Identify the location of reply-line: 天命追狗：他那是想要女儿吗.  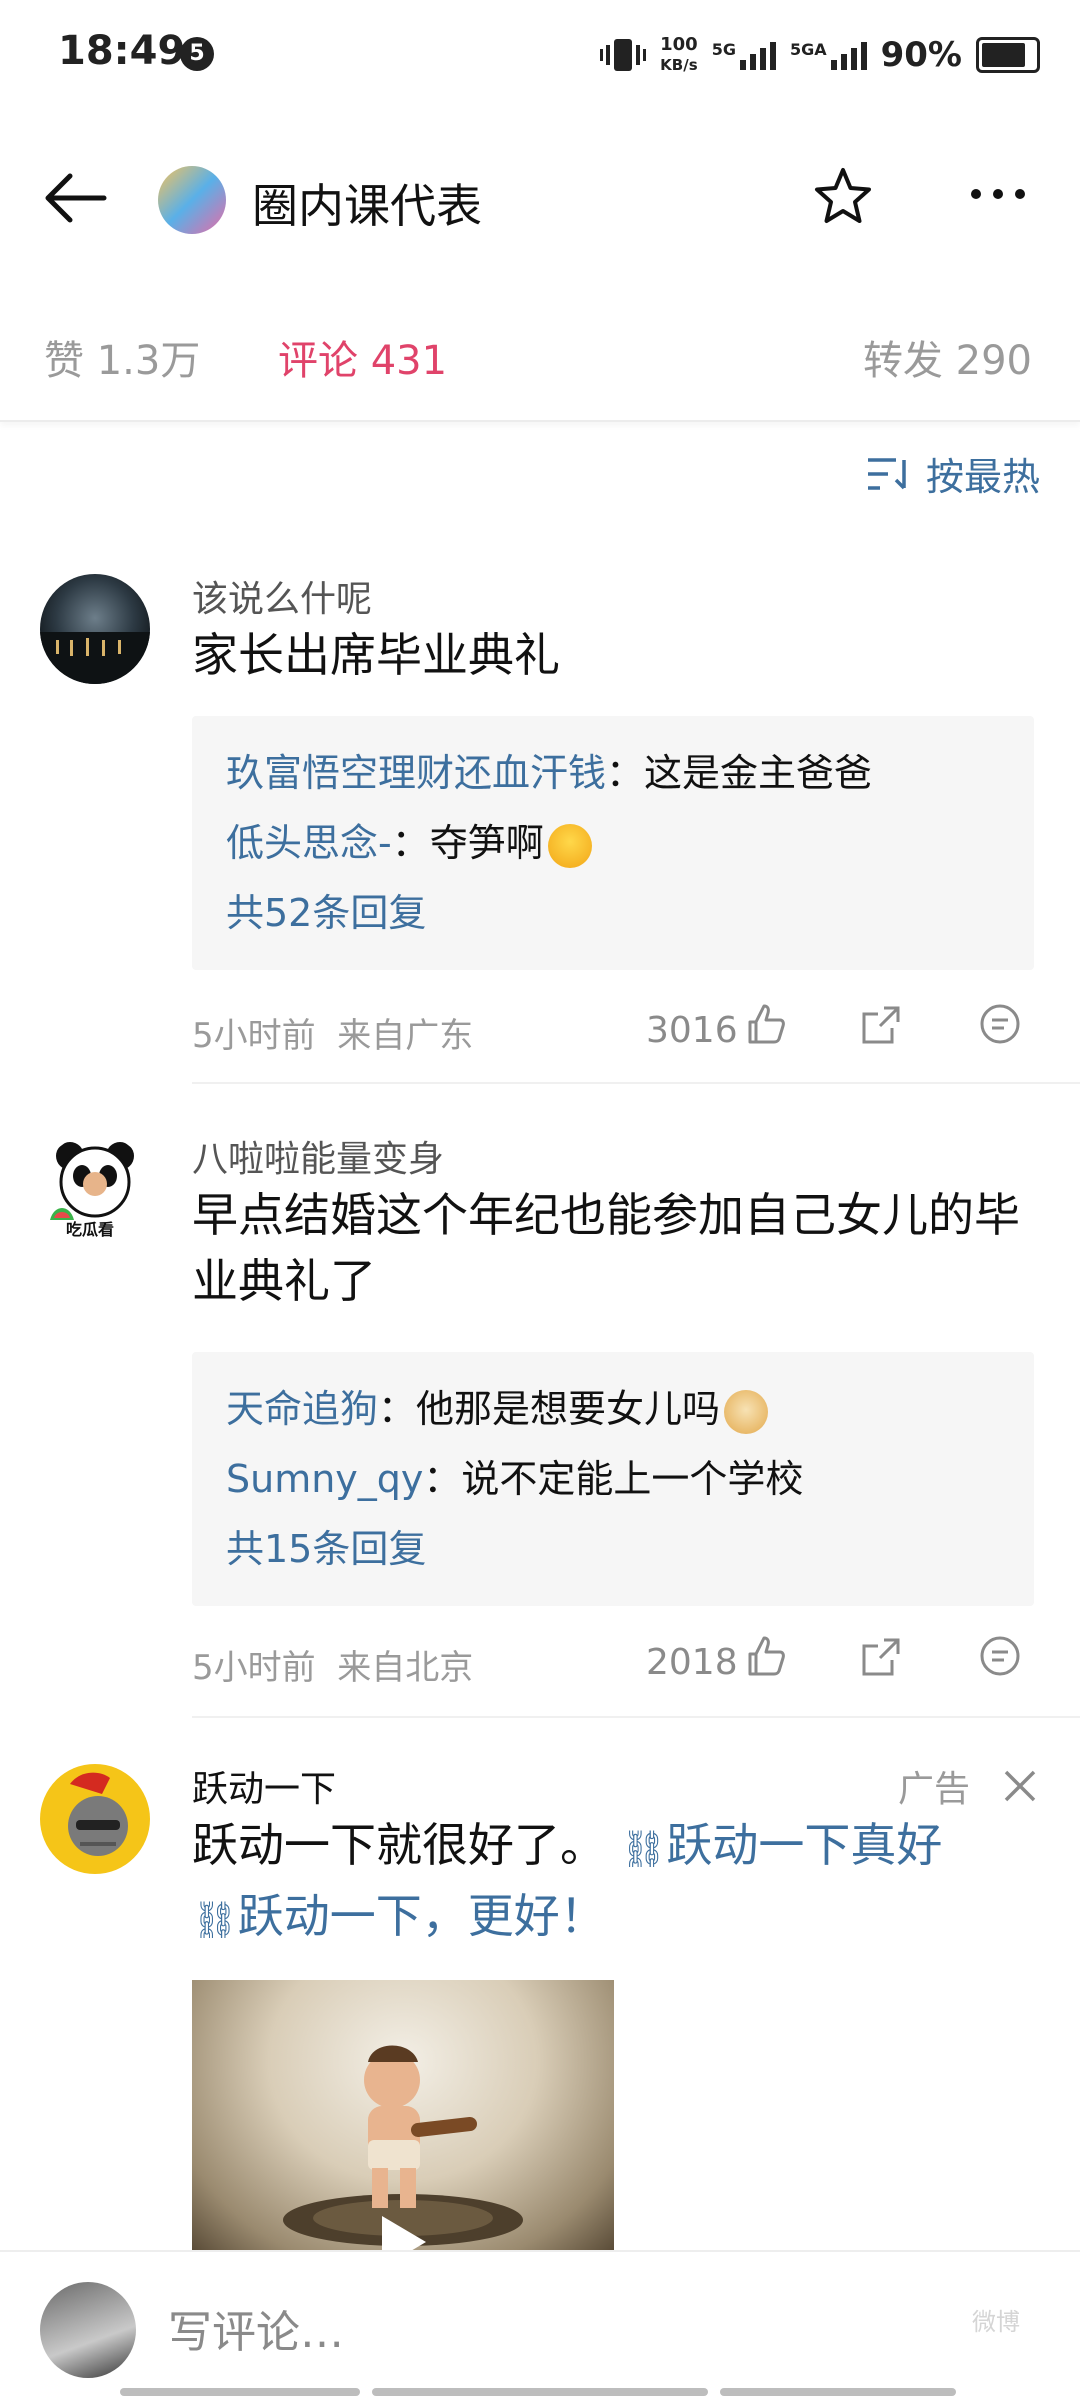
(613, 1409).